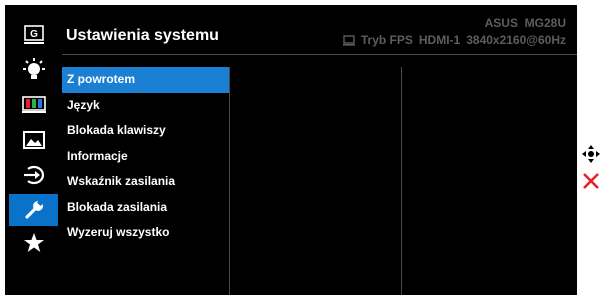 The height and width of the screenshot is (300, 602). I want to click on sidebar-item-color, so click(33, 105).